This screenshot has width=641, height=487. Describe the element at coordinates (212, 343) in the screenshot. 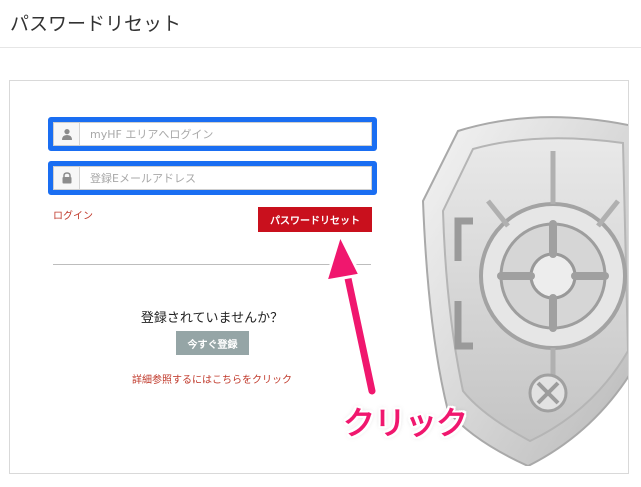

I see `register-now-button: 今すぐ登録` at that location.